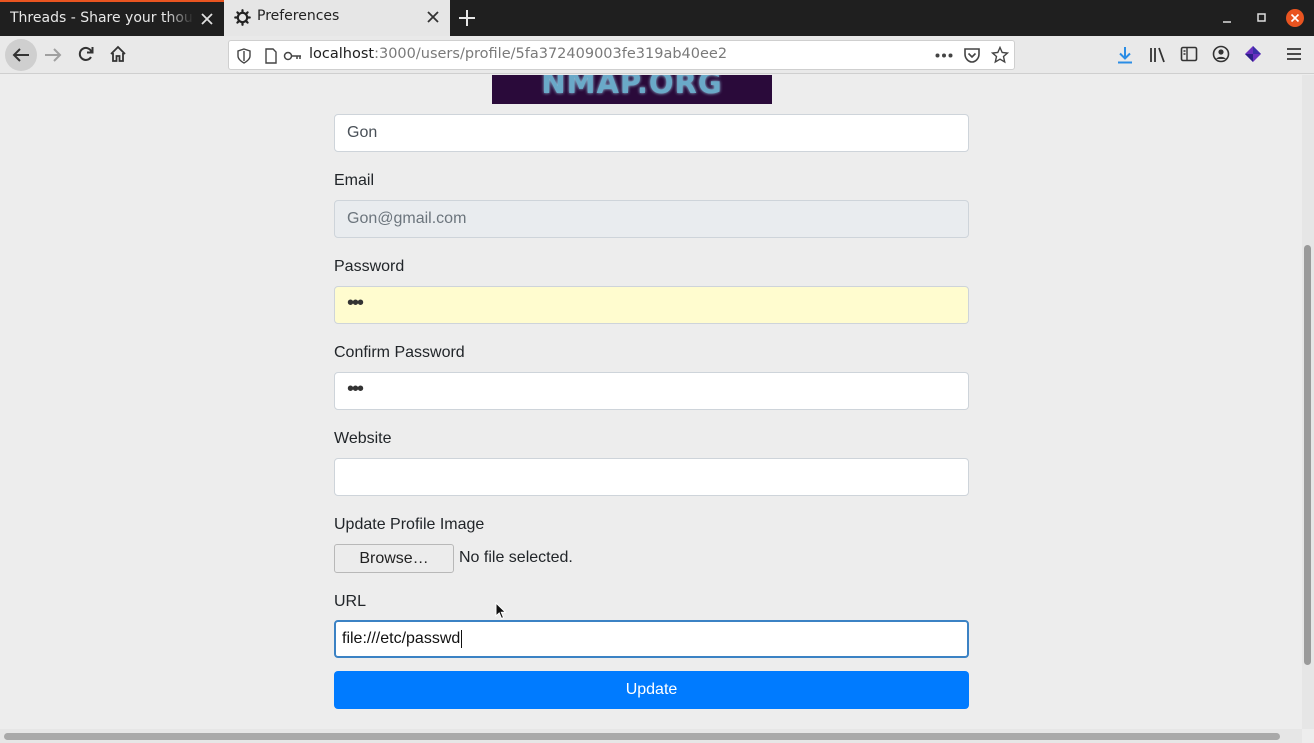 This screenshot has height=743, width=1314. I want to click on password-input: •••, so click(651, 305).